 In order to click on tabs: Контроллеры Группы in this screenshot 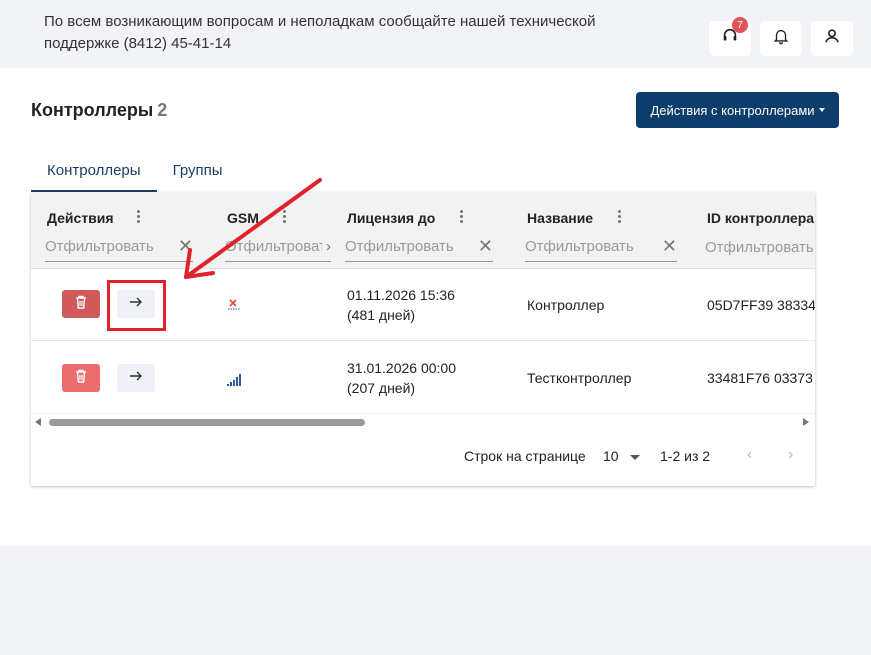, I will do `click(135, 174)`.